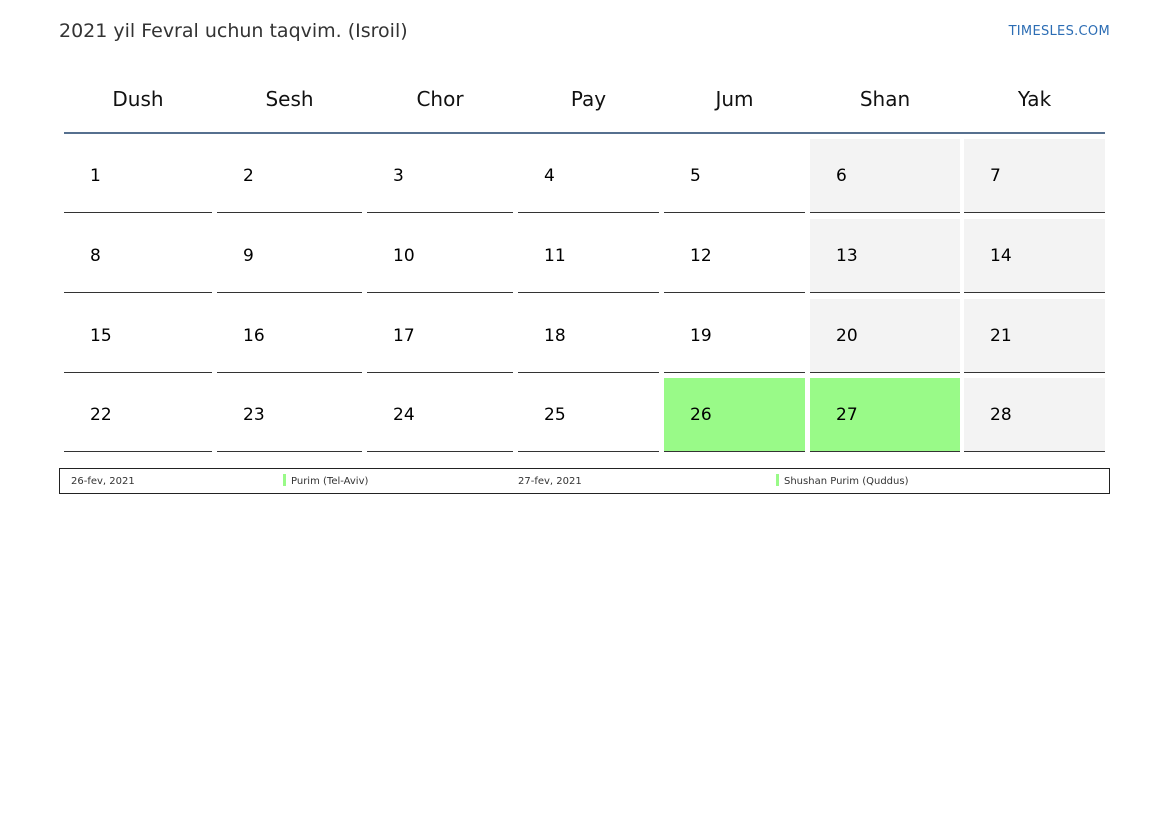 This screenshot has width=1169, height=827. I want to click on day-cell: 26, so click(734, 415).